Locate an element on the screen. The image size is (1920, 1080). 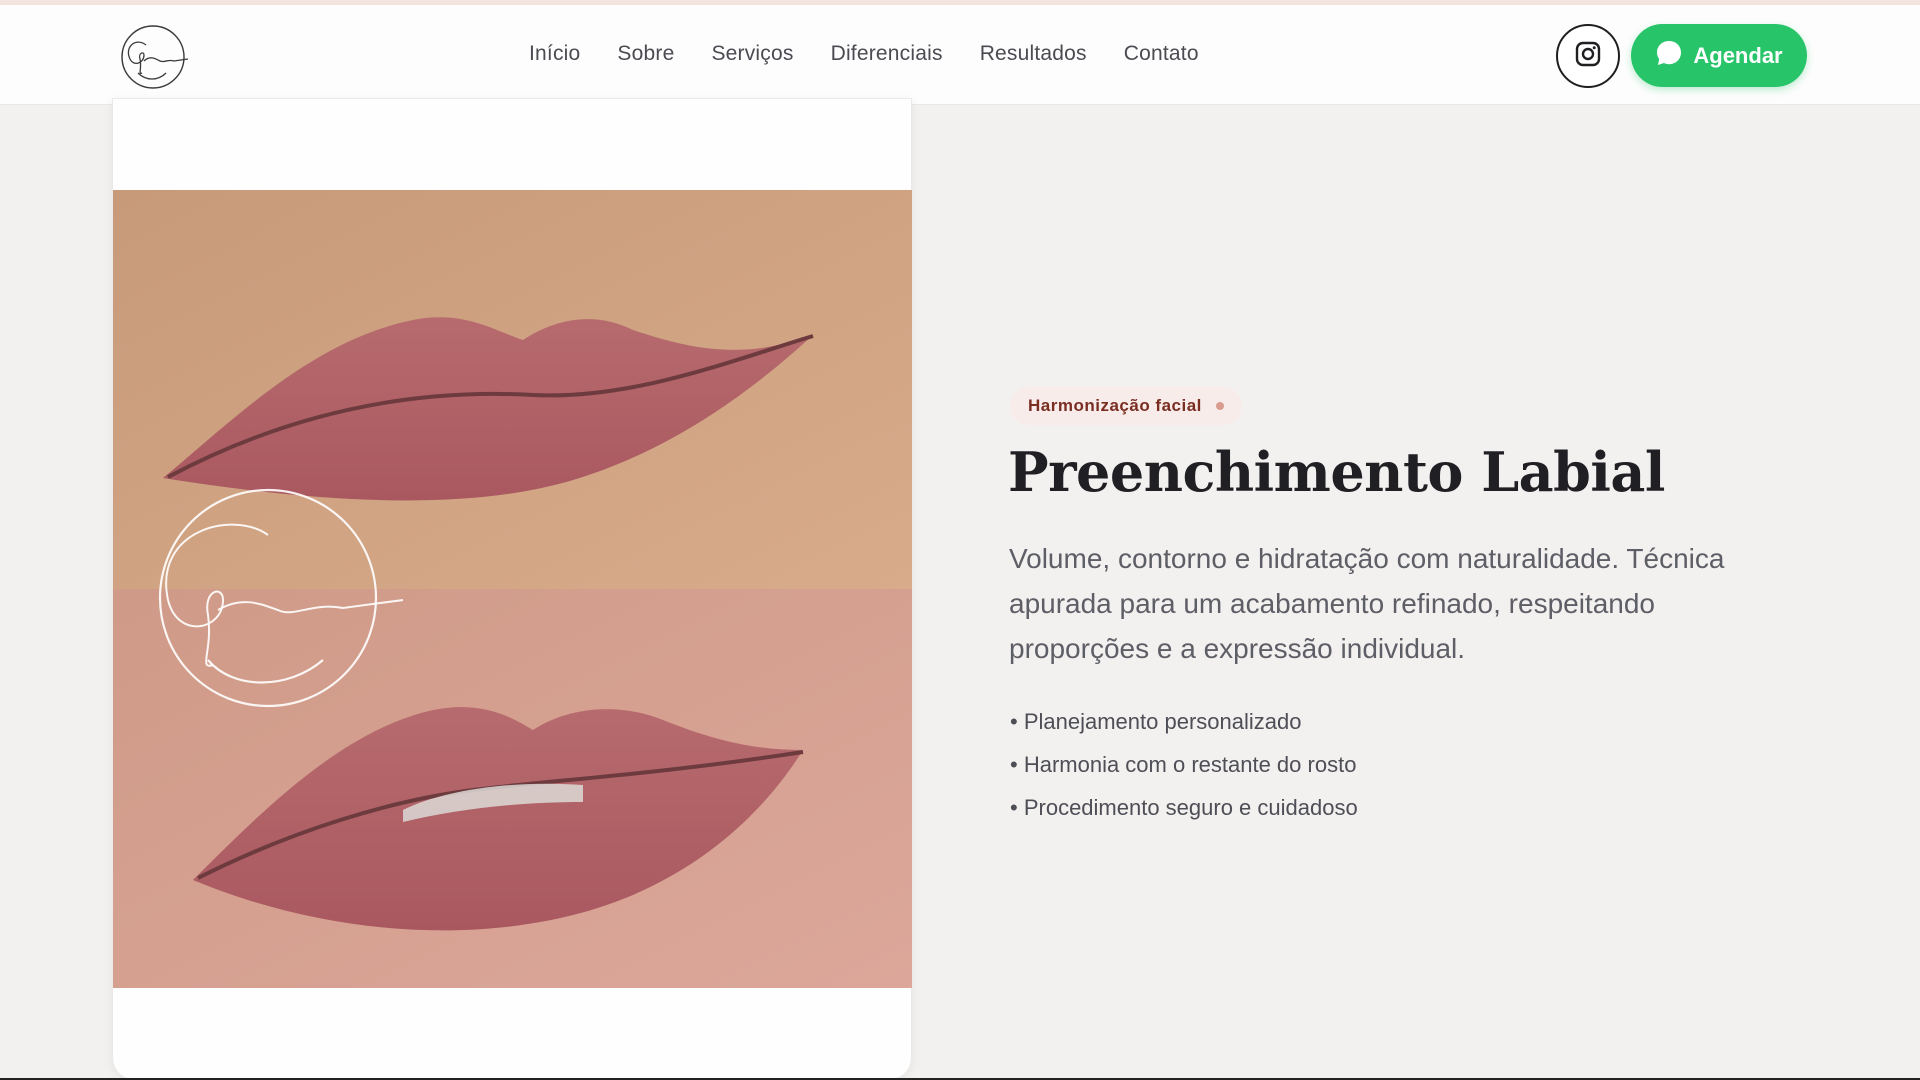
nav-link-contato: Contato is located at coordinates (1161, 54).